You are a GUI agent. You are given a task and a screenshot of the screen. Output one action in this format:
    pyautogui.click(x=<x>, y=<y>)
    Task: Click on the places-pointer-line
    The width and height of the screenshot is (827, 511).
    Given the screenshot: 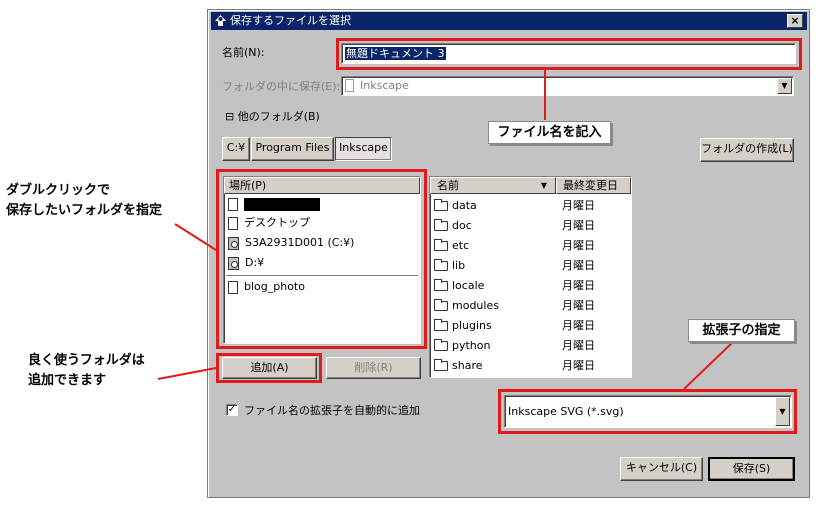 What is the action you would take?
    pyautogui.click(x=195, y=237)
    